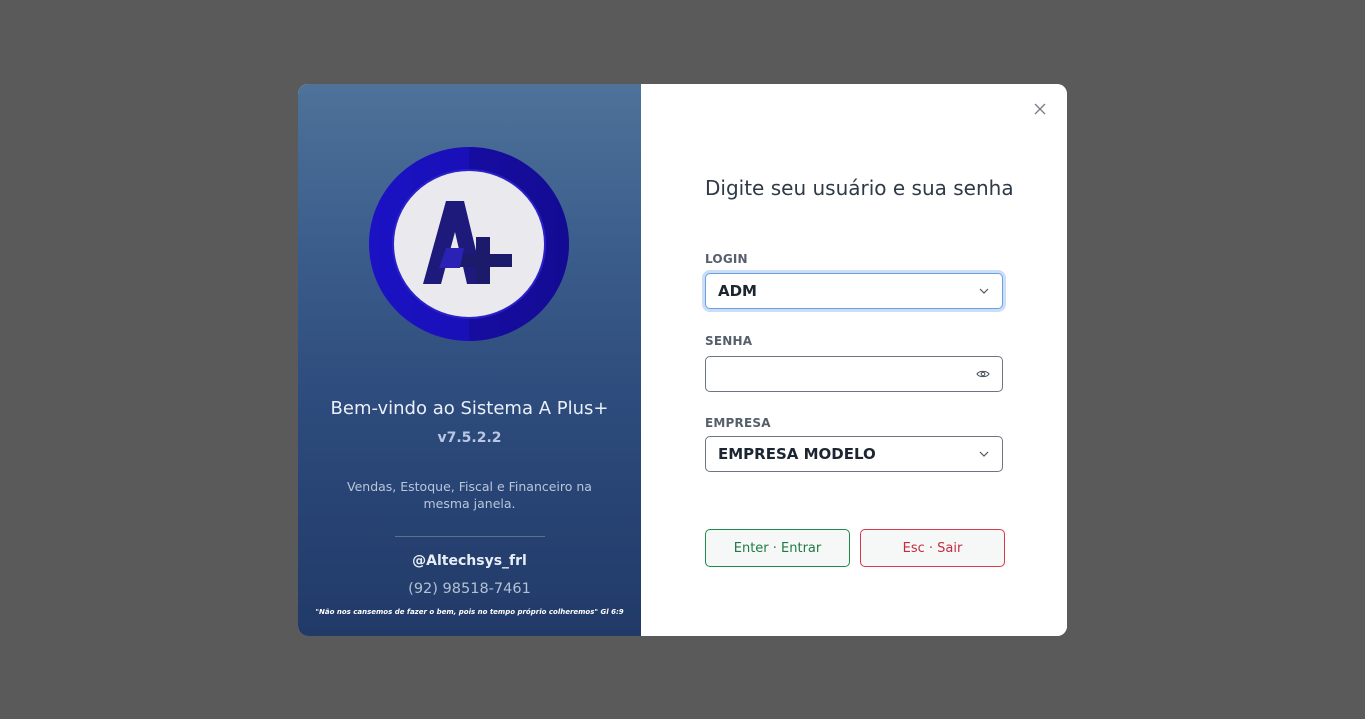 Image resolution: width=1365 pixels, height=719 pixels. What do you see at coordinates (729, 341) in the screenshot?
I see `senha-label: SENHA` at bounding box center [729, 341].